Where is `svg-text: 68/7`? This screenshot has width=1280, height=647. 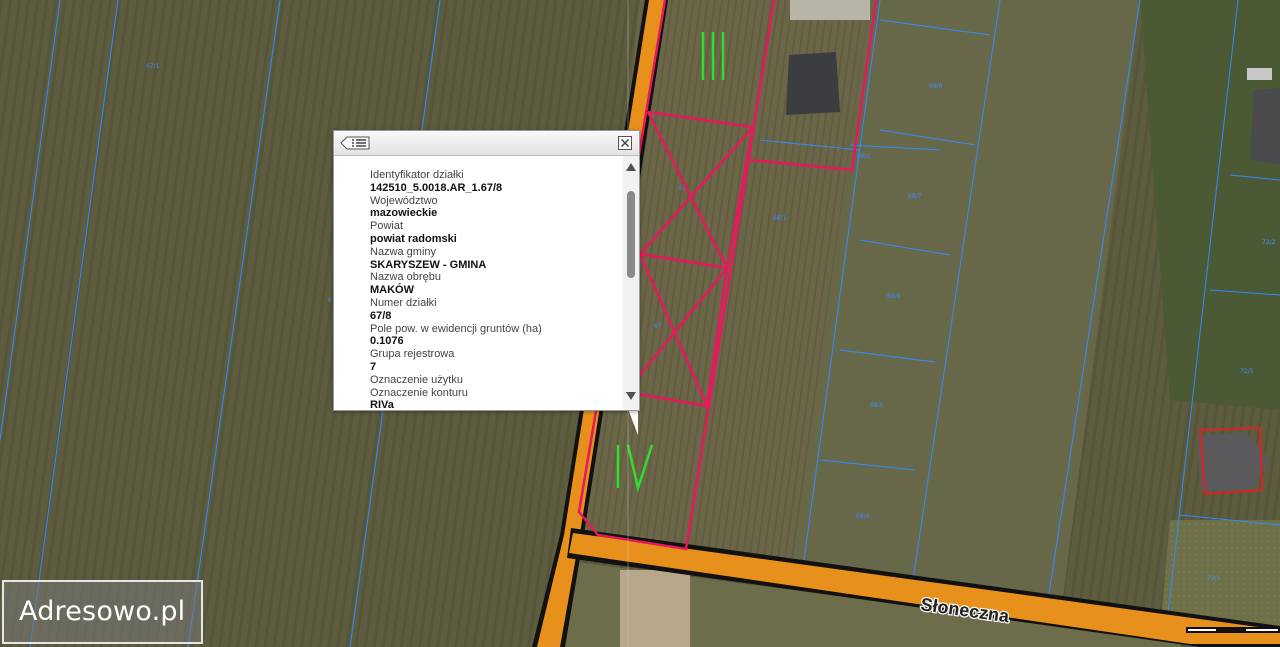 svg-text: 68/7 is located at coordinates (915, 196).